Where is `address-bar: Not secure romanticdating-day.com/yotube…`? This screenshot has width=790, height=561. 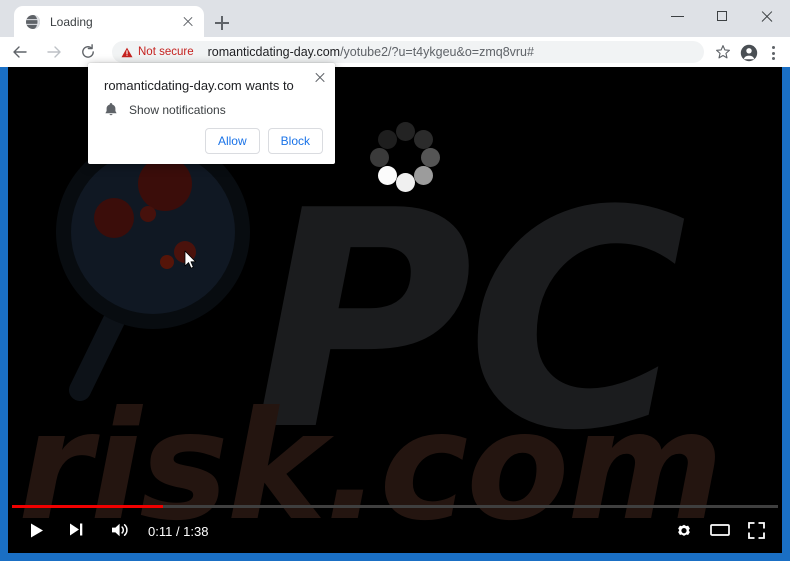 address-bar: Not secure romanticdating-day.com/yotube… is located at coordinates (408, 52).